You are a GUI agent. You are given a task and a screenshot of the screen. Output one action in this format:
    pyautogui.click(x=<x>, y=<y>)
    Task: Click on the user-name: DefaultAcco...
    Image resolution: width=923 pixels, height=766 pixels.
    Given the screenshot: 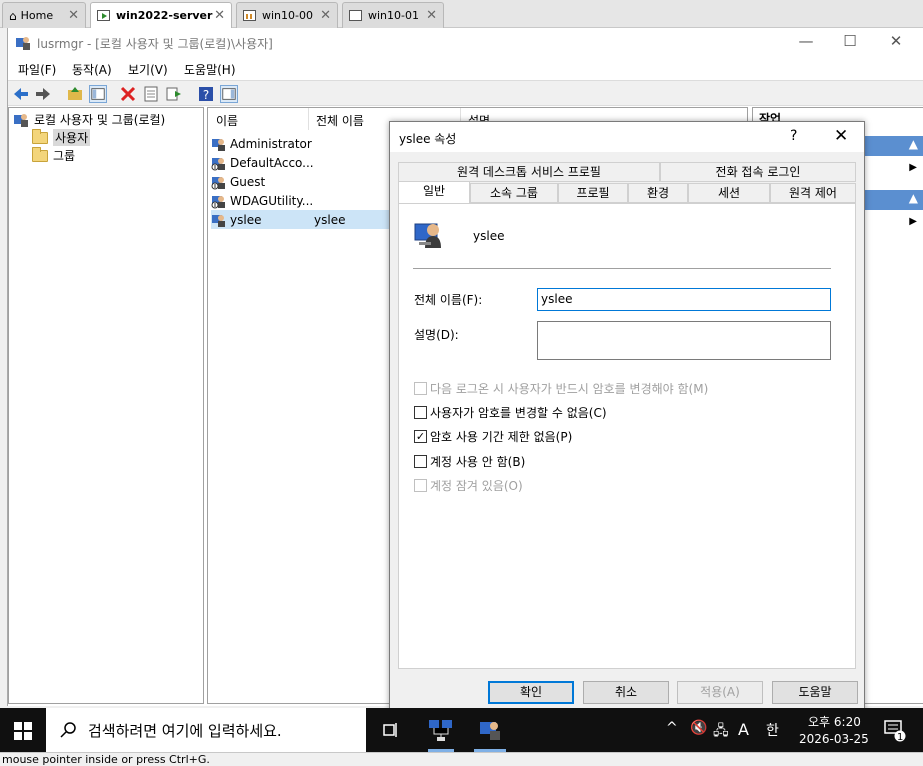 What is the action you would take?
    pyautogui.click(x=272, y=162)
    